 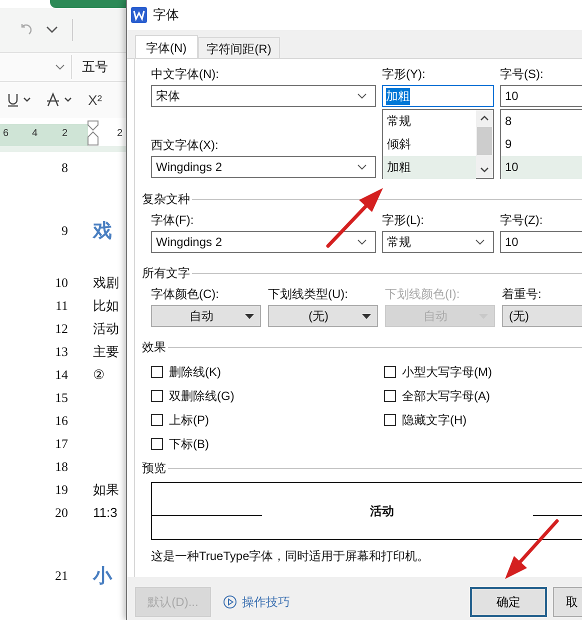 I want to click on chinese-font-combo: 宋体, so click(x=263, y=96).